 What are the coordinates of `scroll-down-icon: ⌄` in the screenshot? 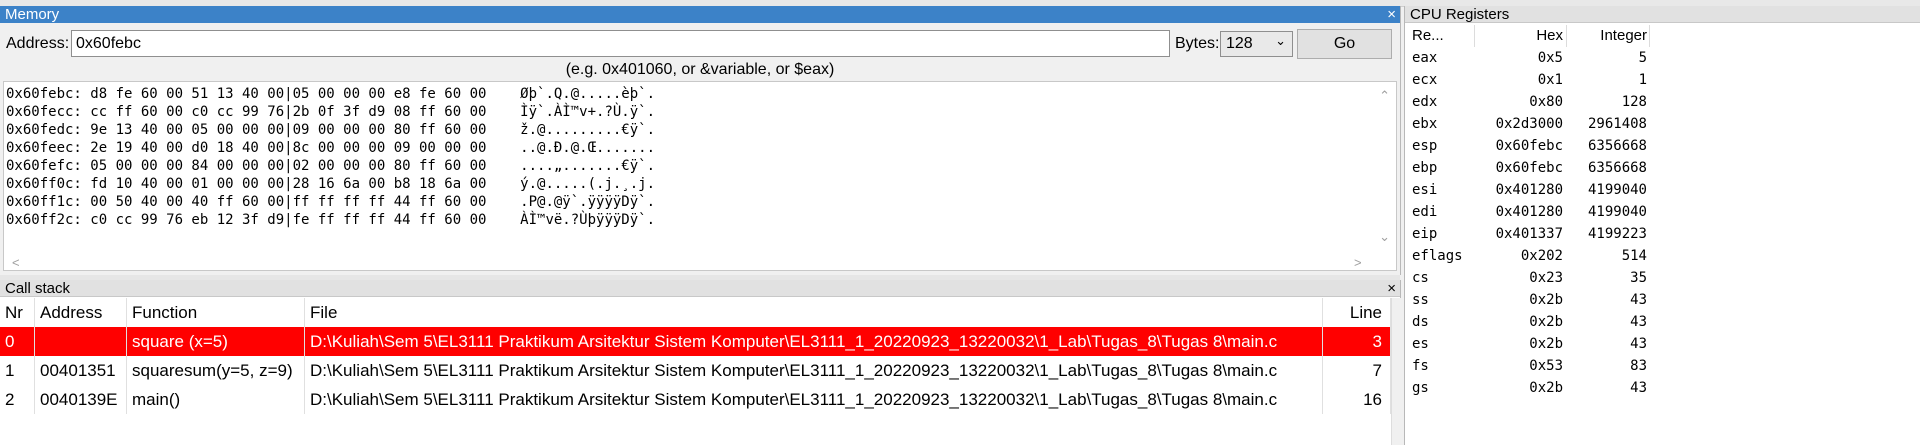 It's located at (1384, 237).